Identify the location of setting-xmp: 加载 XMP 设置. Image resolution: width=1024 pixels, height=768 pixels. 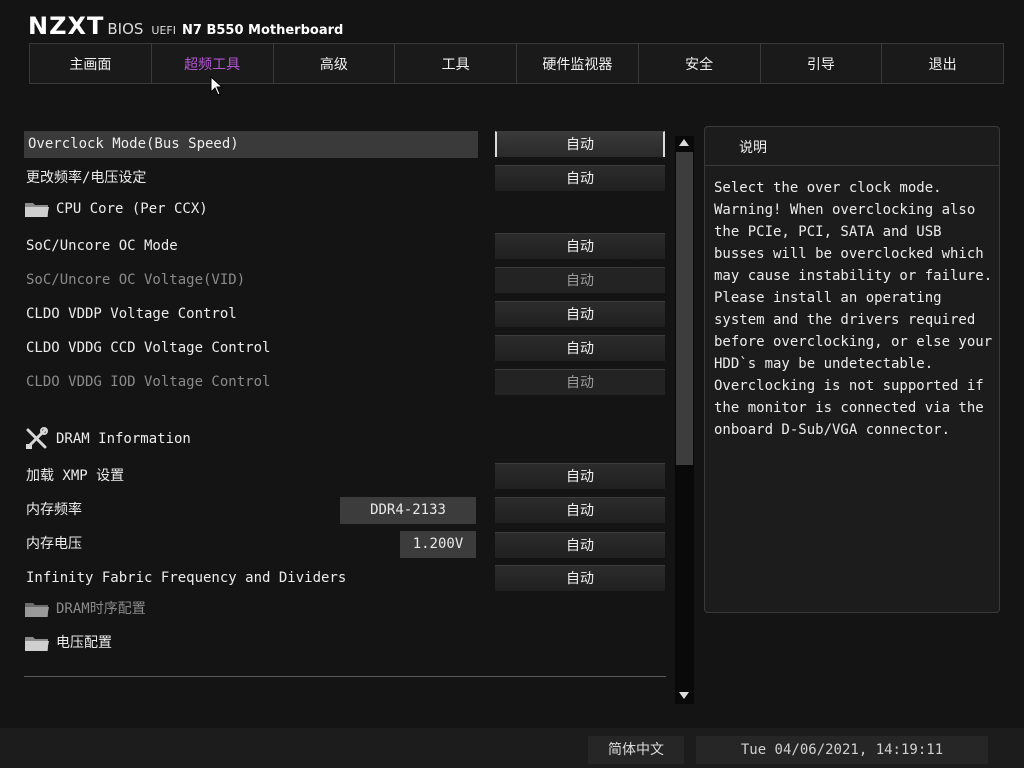
(74, 476).